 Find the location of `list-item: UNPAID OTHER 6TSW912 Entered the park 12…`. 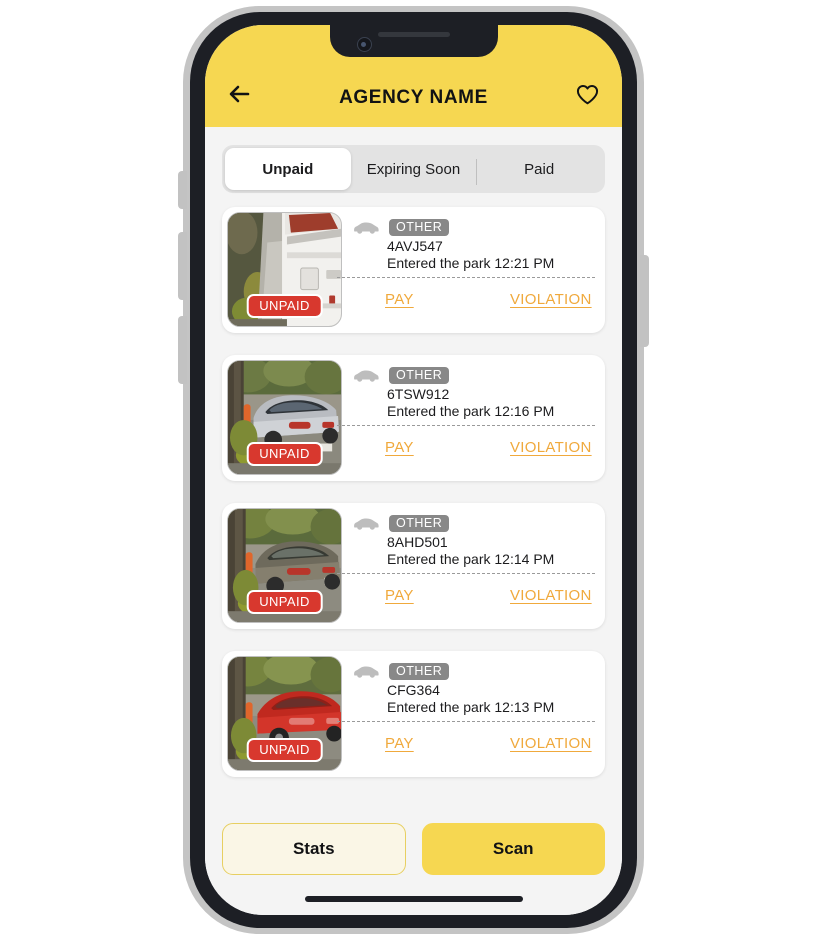

list-item: UNPAID OTHER 6TSW912 Entered the park 12… is located at coordinates (413, 418).